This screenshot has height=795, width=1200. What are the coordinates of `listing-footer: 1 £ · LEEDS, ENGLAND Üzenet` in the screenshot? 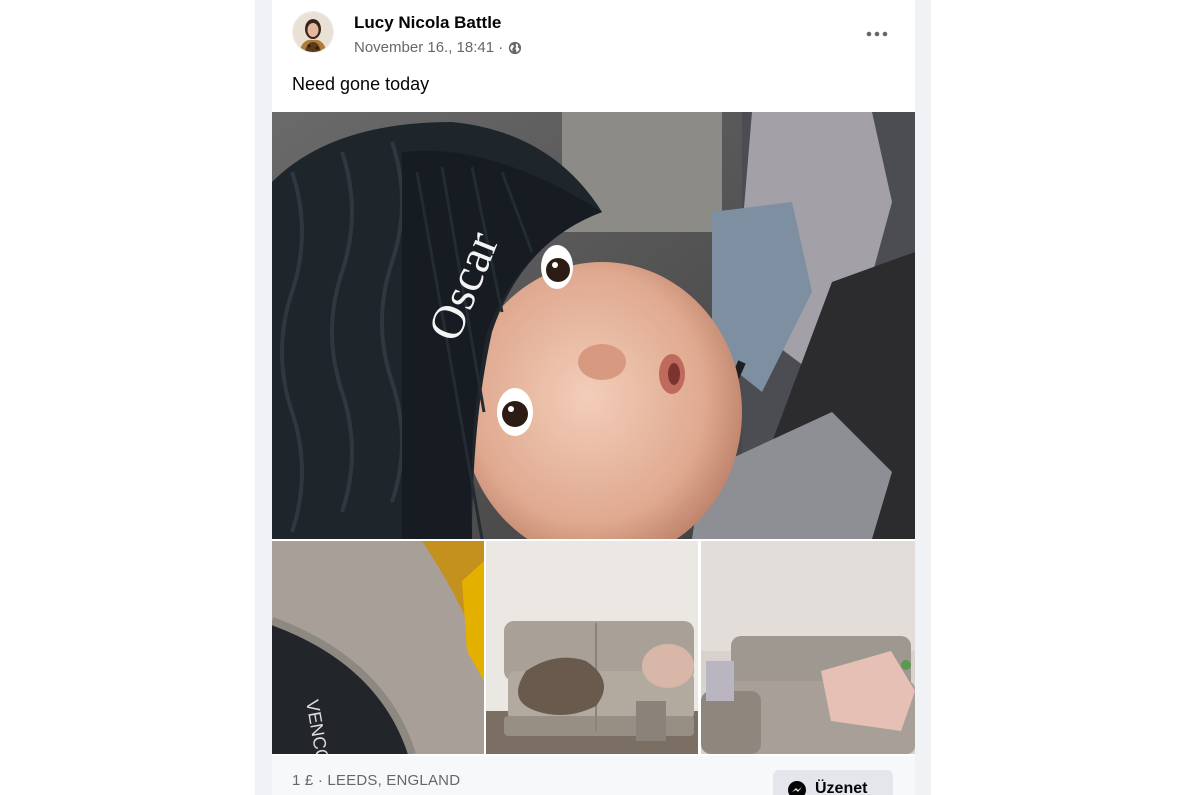 It's located at (593, 775).